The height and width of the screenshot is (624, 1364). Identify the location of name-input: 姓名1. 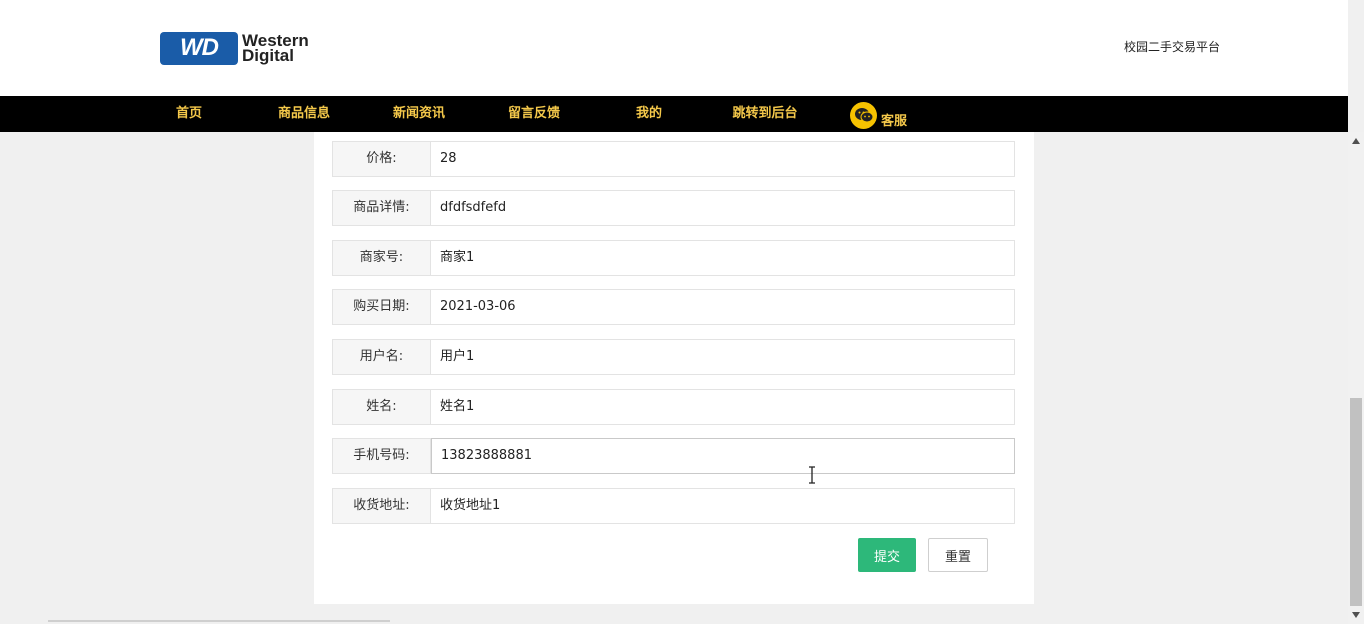
(723, 407).